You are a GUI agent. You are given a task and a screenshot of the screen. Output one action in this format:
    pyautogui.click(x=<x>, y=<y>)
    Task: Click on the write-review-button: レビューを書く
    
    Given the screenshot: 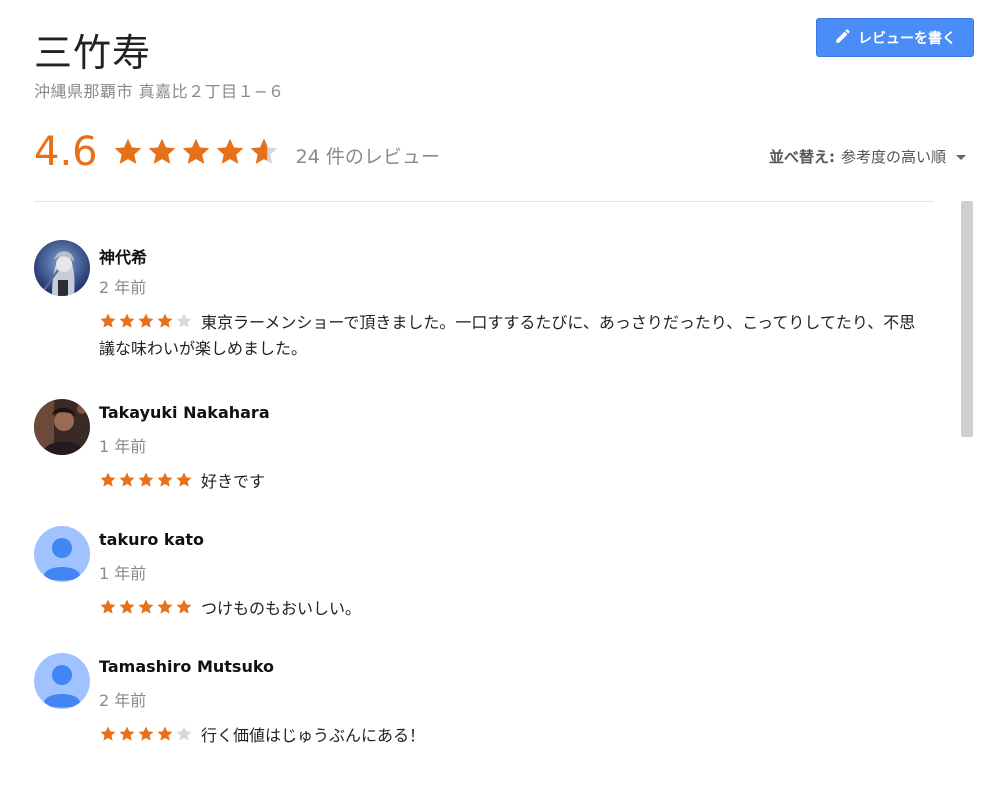 What is the action you would take?
    pyautogui.click(x=895, y=37)
    